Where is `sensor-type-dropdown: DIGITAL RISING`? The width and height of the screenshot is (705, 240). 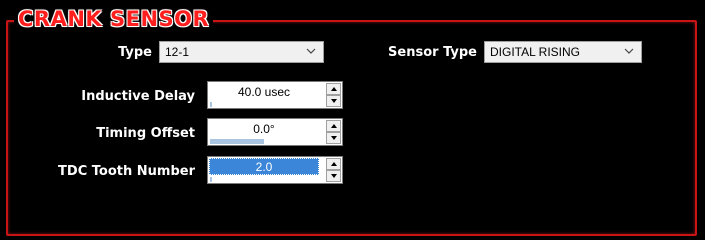 sensor-type-dropdown: DIGITAL RISING is located at coordinates (563, 52).